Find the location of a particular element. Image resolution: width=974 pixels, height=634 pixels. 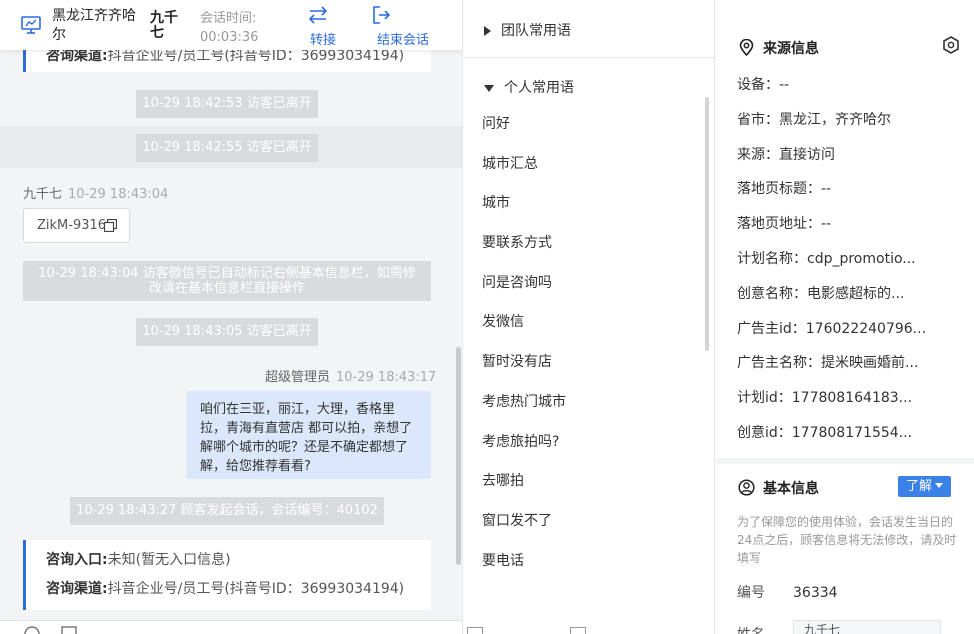

personal-phrases-group: 个人常用语 is located at coordinates (529, 87).